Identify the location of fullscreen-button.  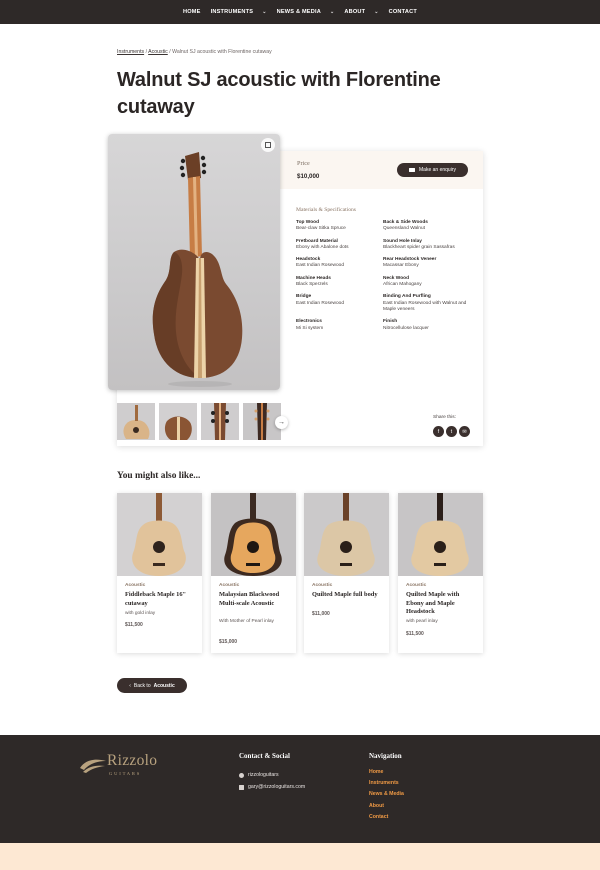
(268, 145).